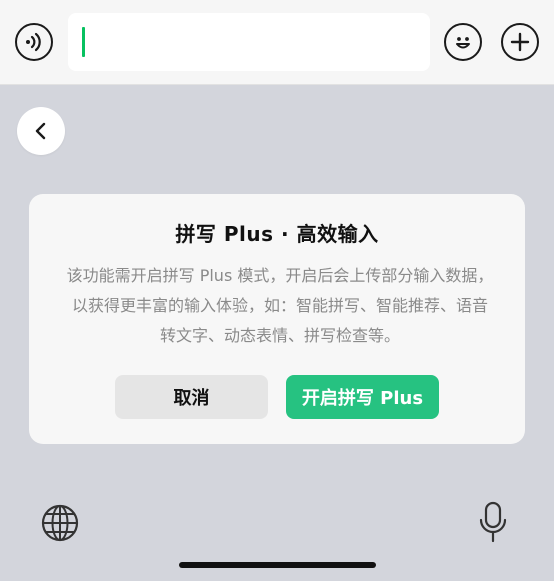 This screenshot has width=554, height=581. I want to click on home-indicator, so click(277, 565).